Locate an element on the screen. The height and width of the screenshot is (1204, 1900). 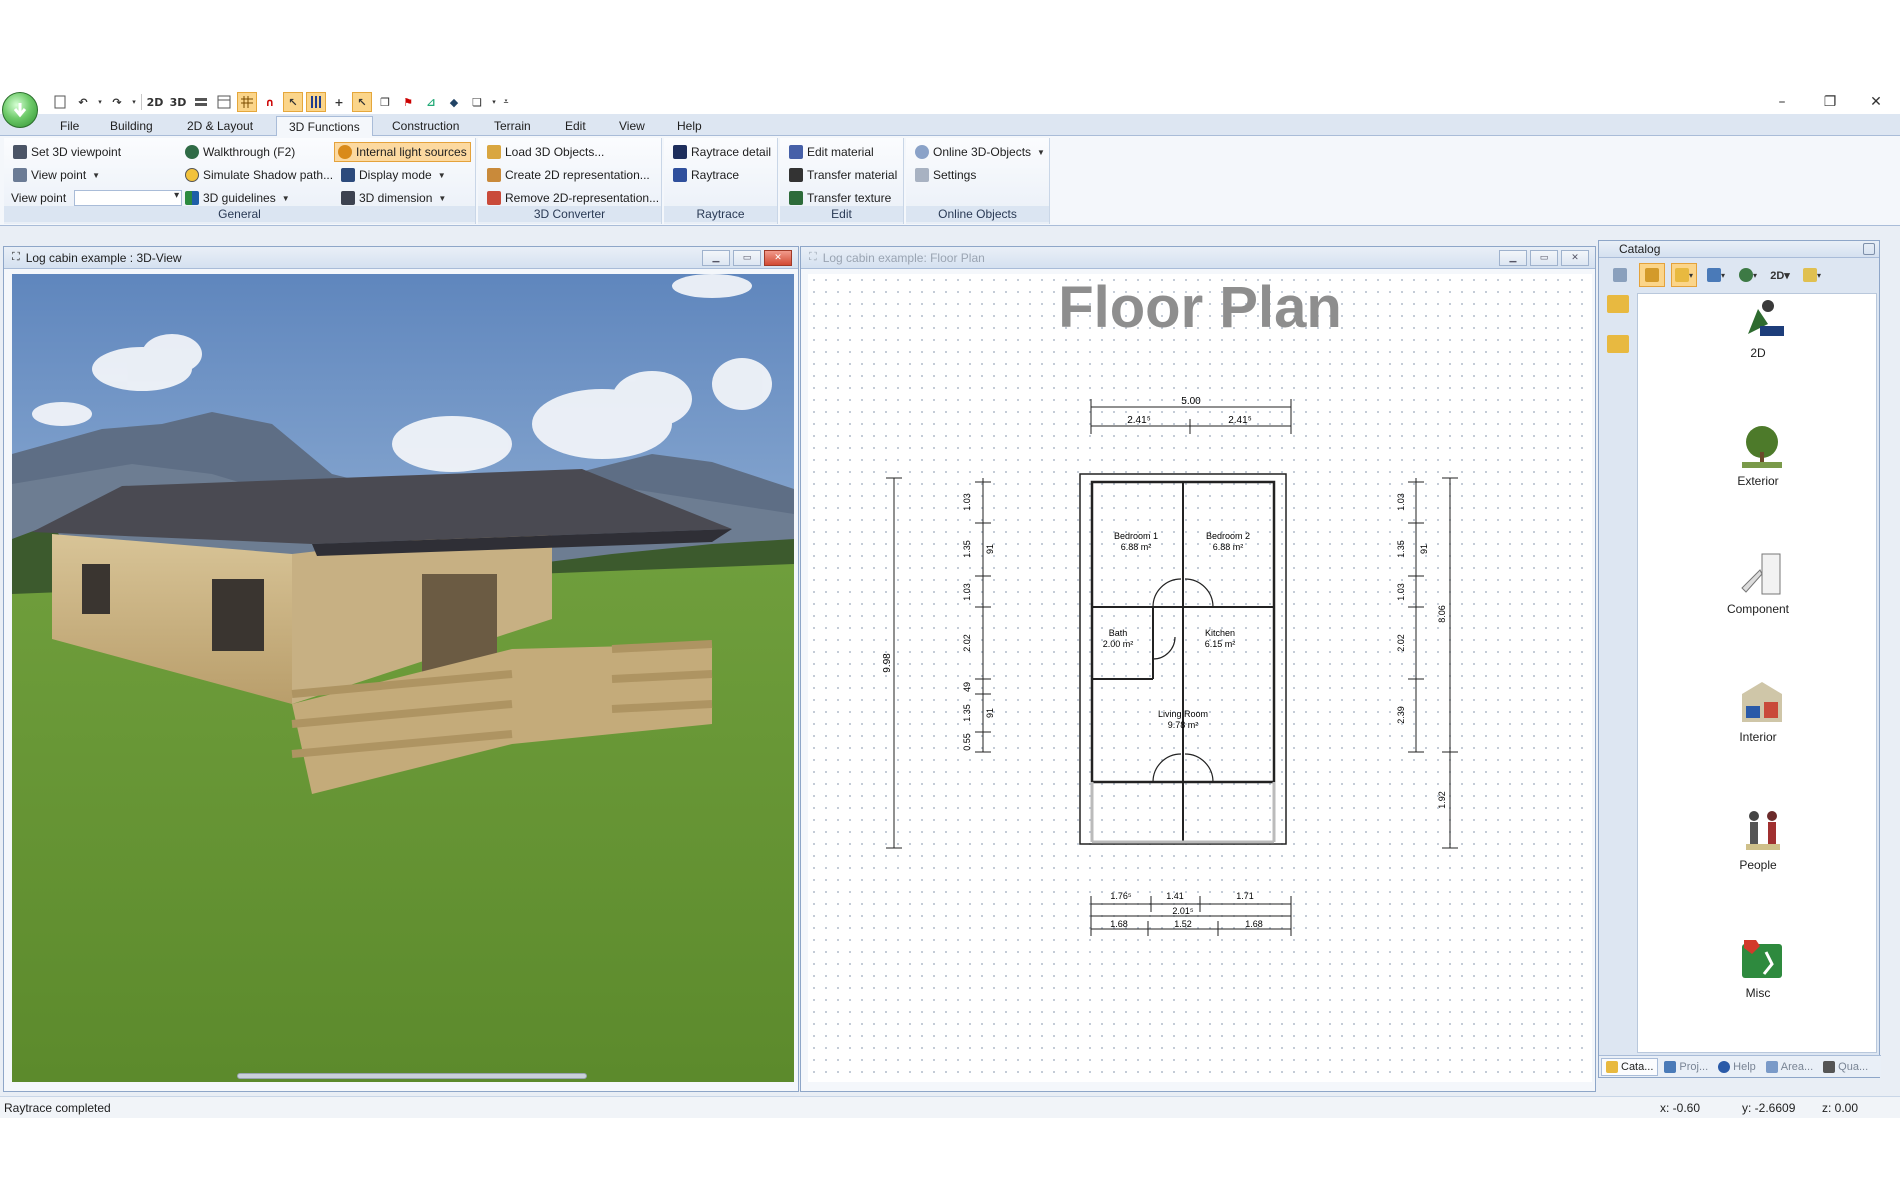
raytrace-button: Raytrace is located at coordinates (706, 175).